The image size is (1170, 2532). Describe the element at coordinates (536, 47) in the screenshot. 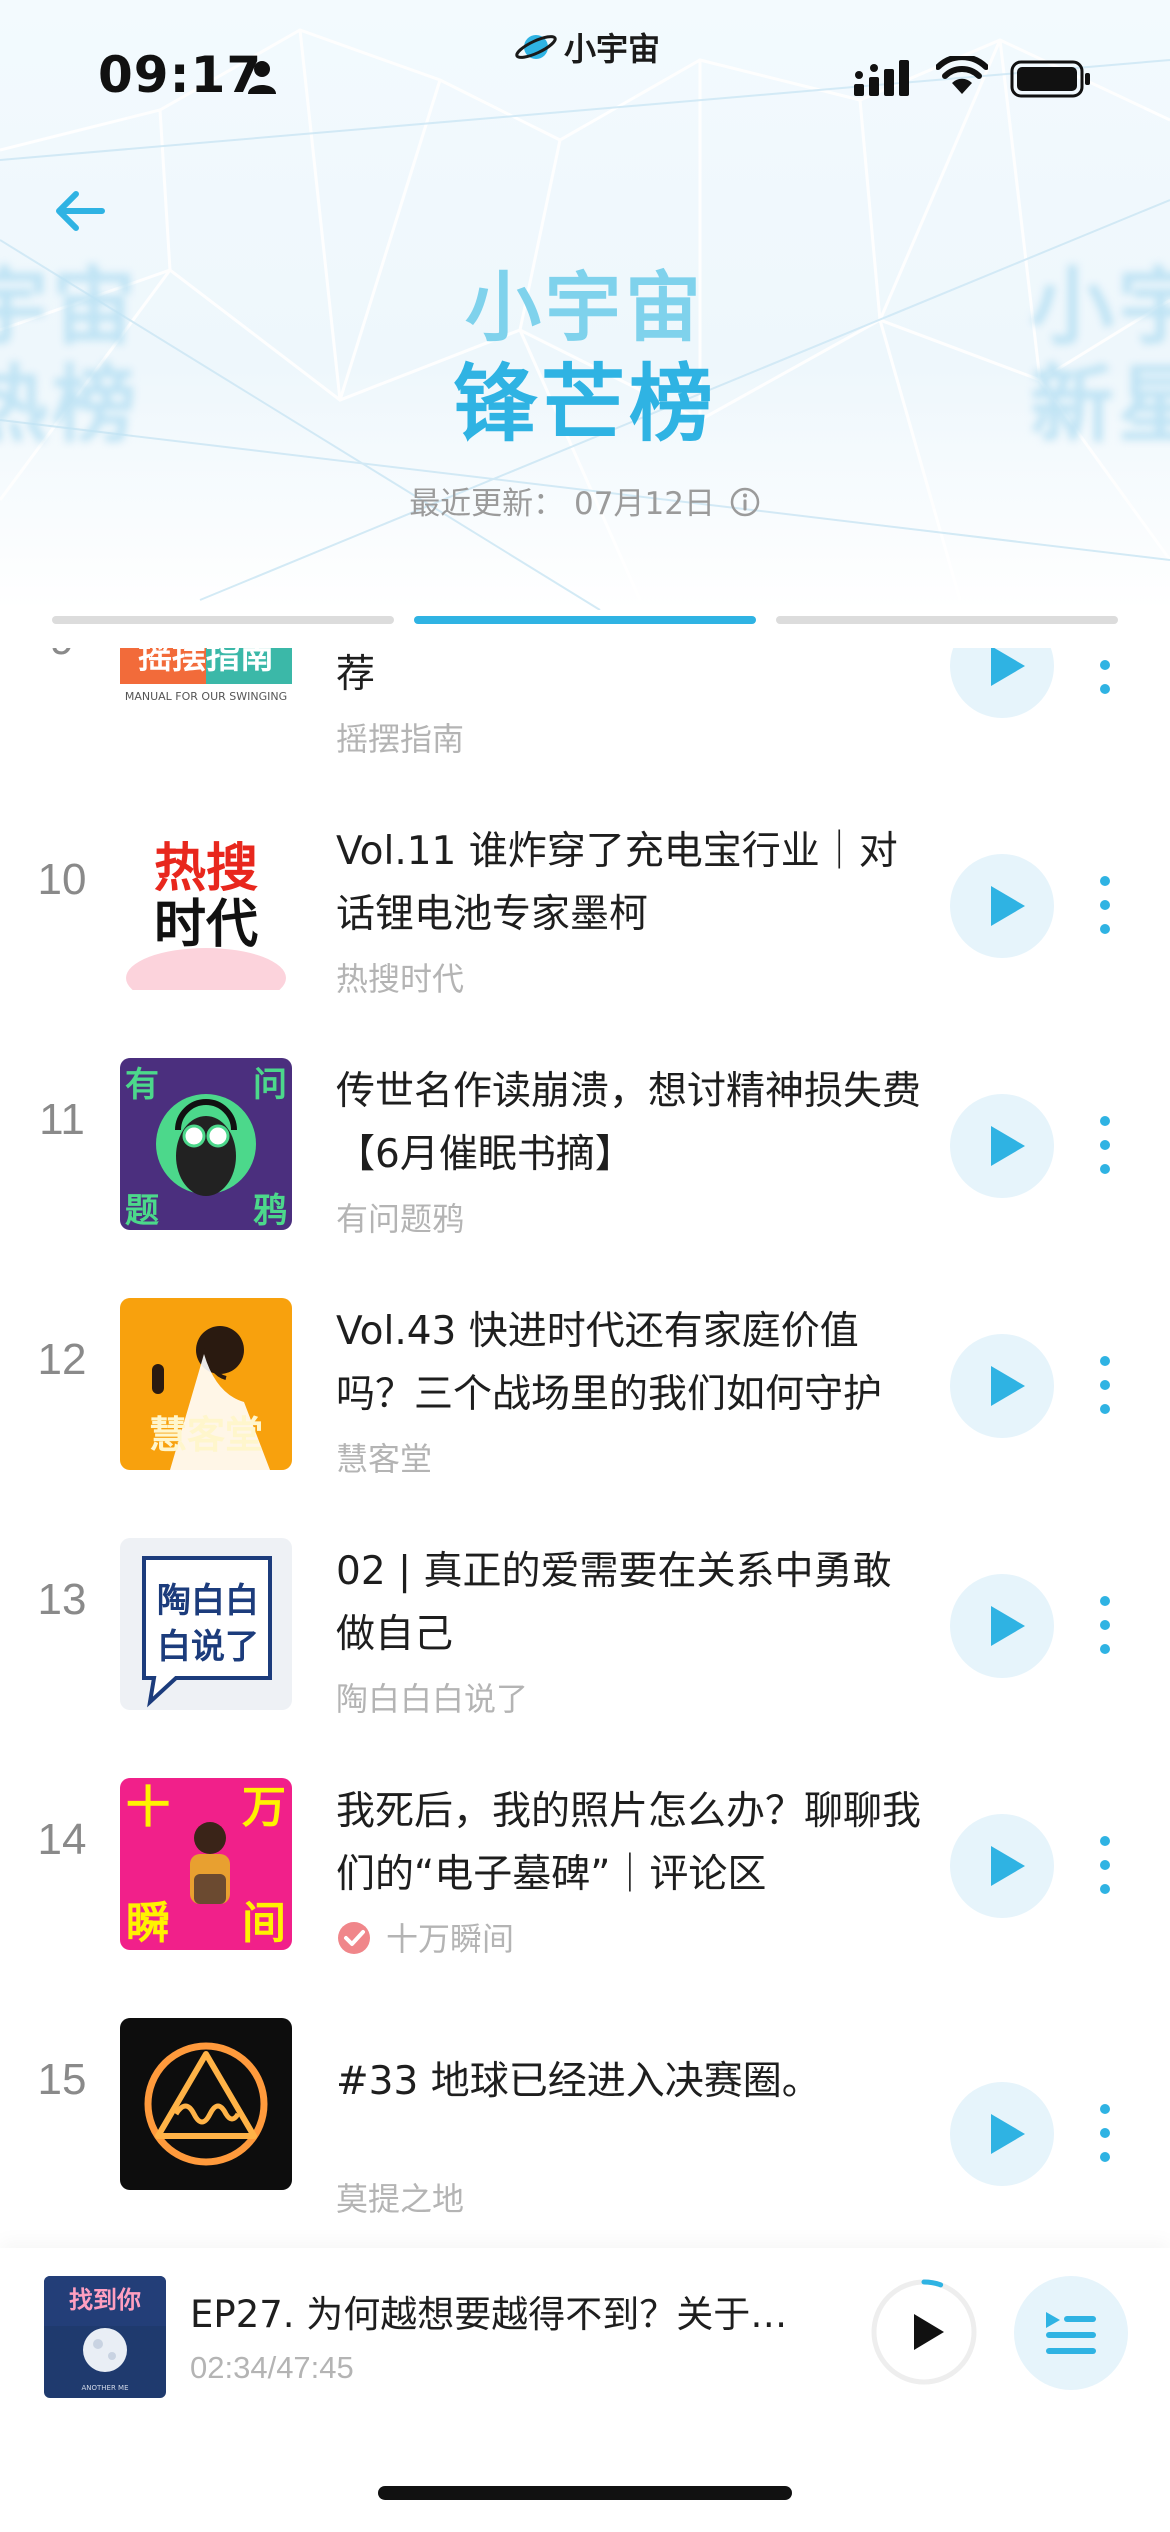

I see `planet-logo-icon` at that location.